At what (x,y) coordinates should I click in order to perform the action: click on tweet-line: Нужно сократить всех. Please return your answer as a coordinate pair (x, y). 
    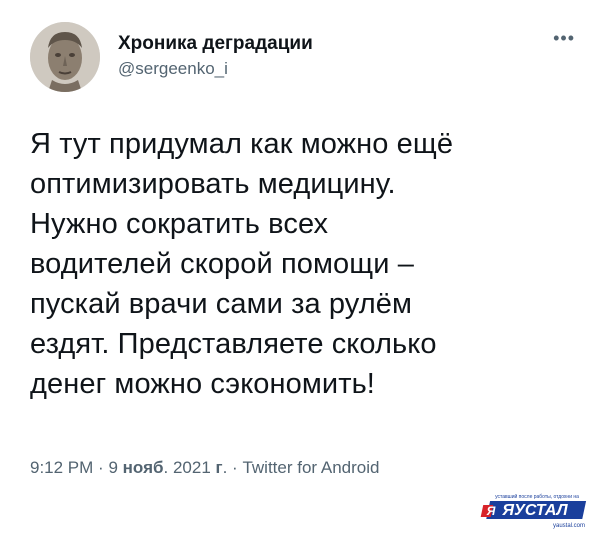
    Looking at the image, I should click on (179, 224).